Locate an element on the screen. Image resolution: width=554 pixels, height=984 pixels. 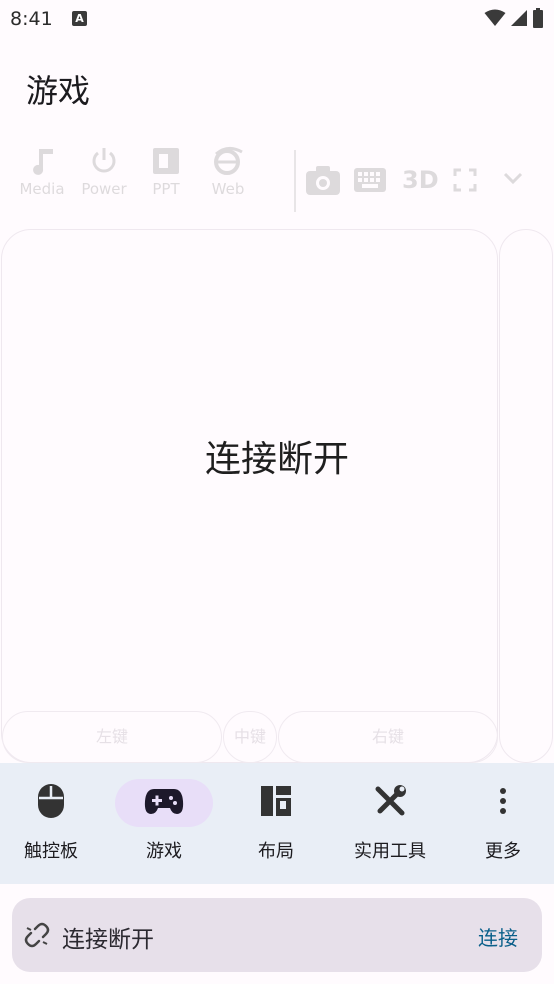
toolbar-item-media: Media is located at coordinates (42, 172).